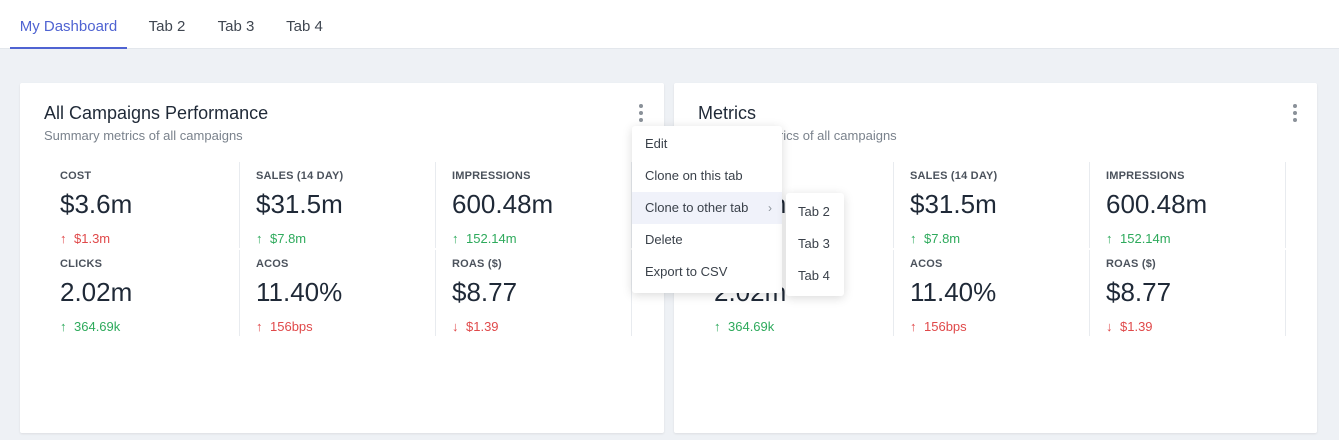  Describe the element at coordinates (236, 24) in the screenshot. I see `tab-3: Tab 3` at that location.